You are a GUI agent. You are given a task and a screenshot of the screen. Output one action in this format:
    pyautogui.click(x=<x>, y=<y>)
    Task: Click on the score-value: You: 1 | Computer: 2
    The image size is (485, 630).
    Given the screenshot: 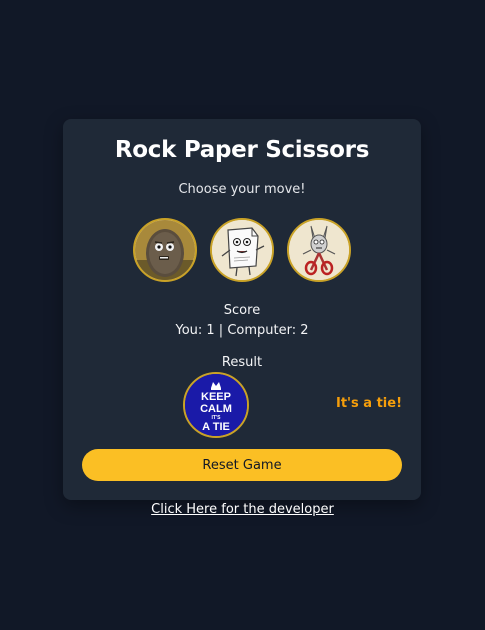 What is the action you would take?
    pyautogui.click(x=242, y=330)
    